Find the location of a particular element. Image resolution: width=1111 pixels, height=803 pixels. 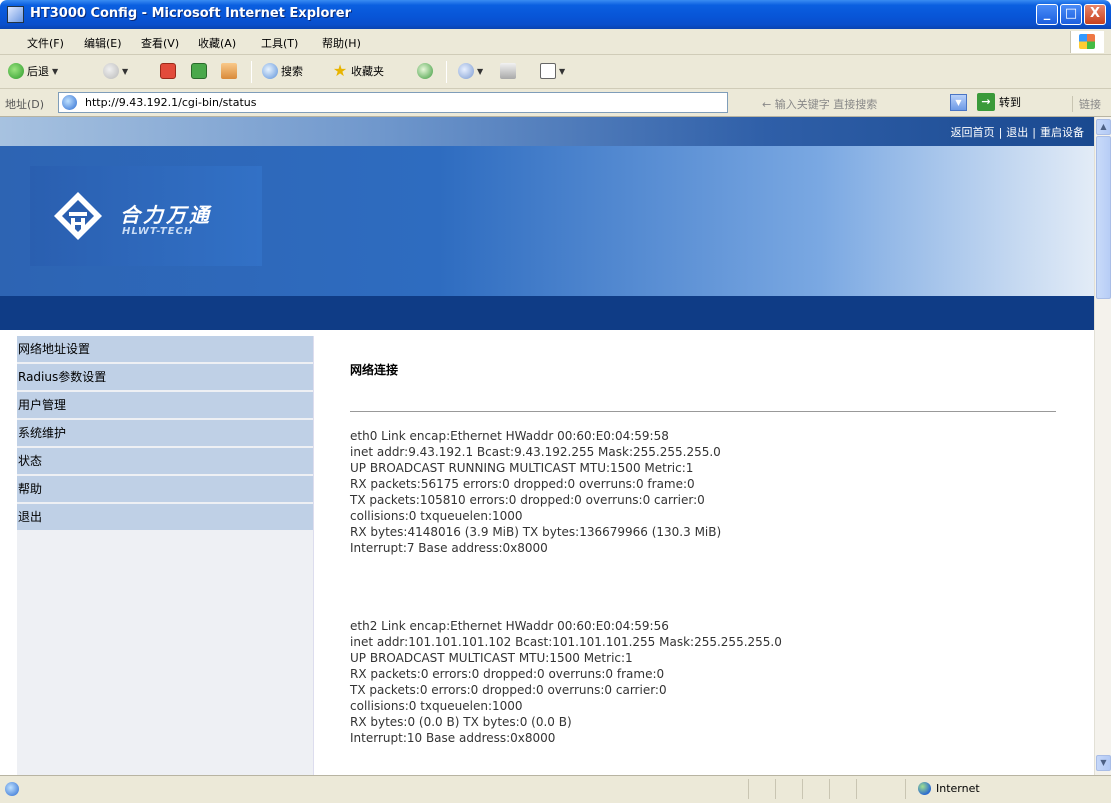

search-input: ← 输入关键字 直接搜索 is located at coordinates (819, 104).